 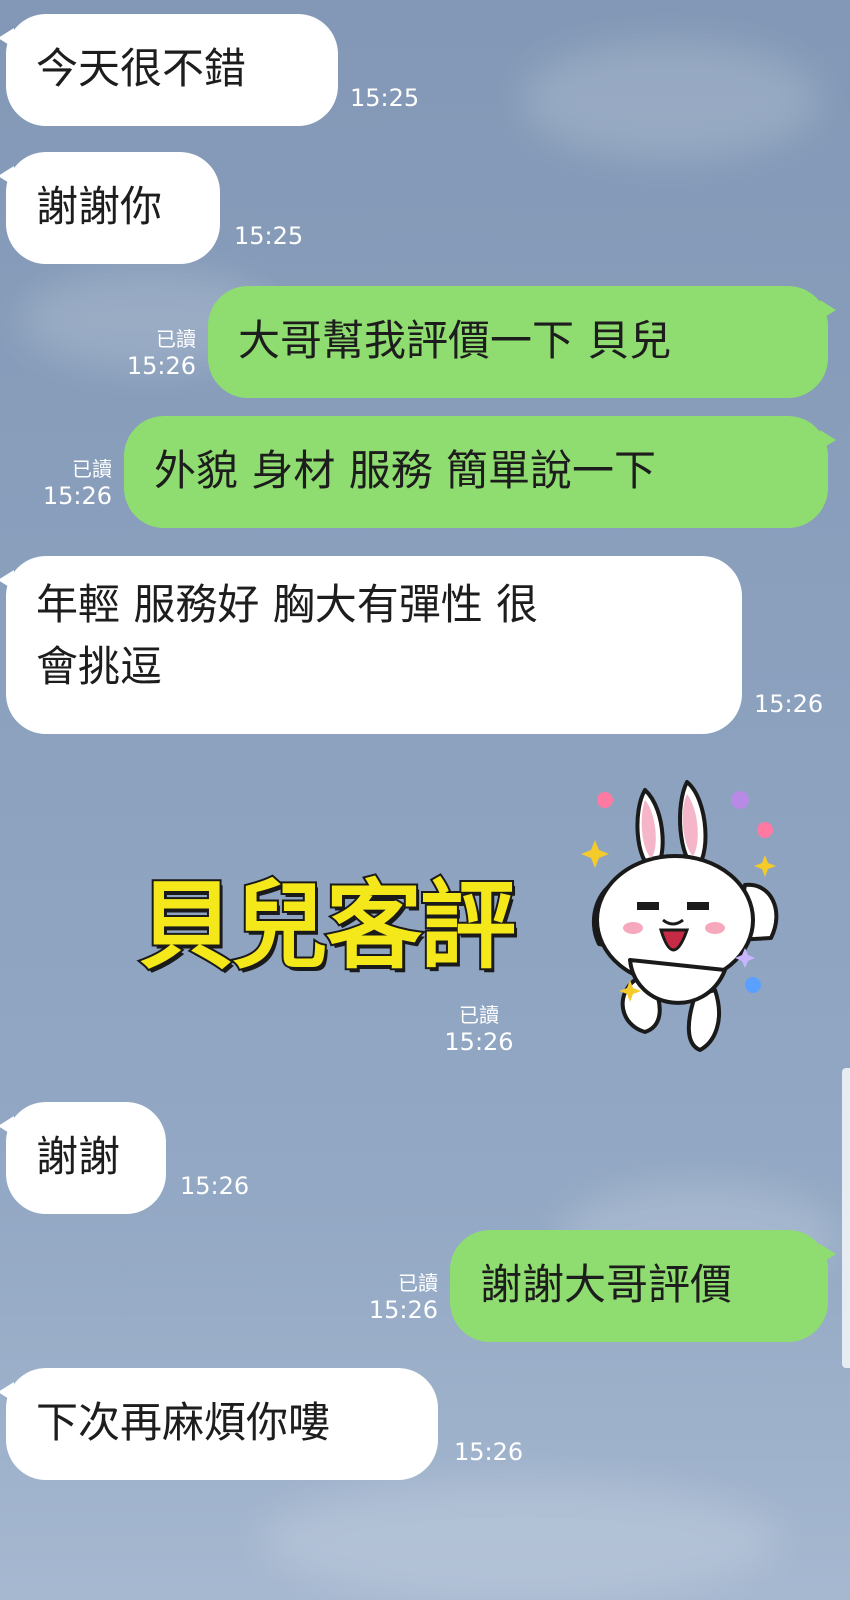 I want to click on message-line: 年輕 服務好 胸大有彈性 很, so click(x=287, y=604).